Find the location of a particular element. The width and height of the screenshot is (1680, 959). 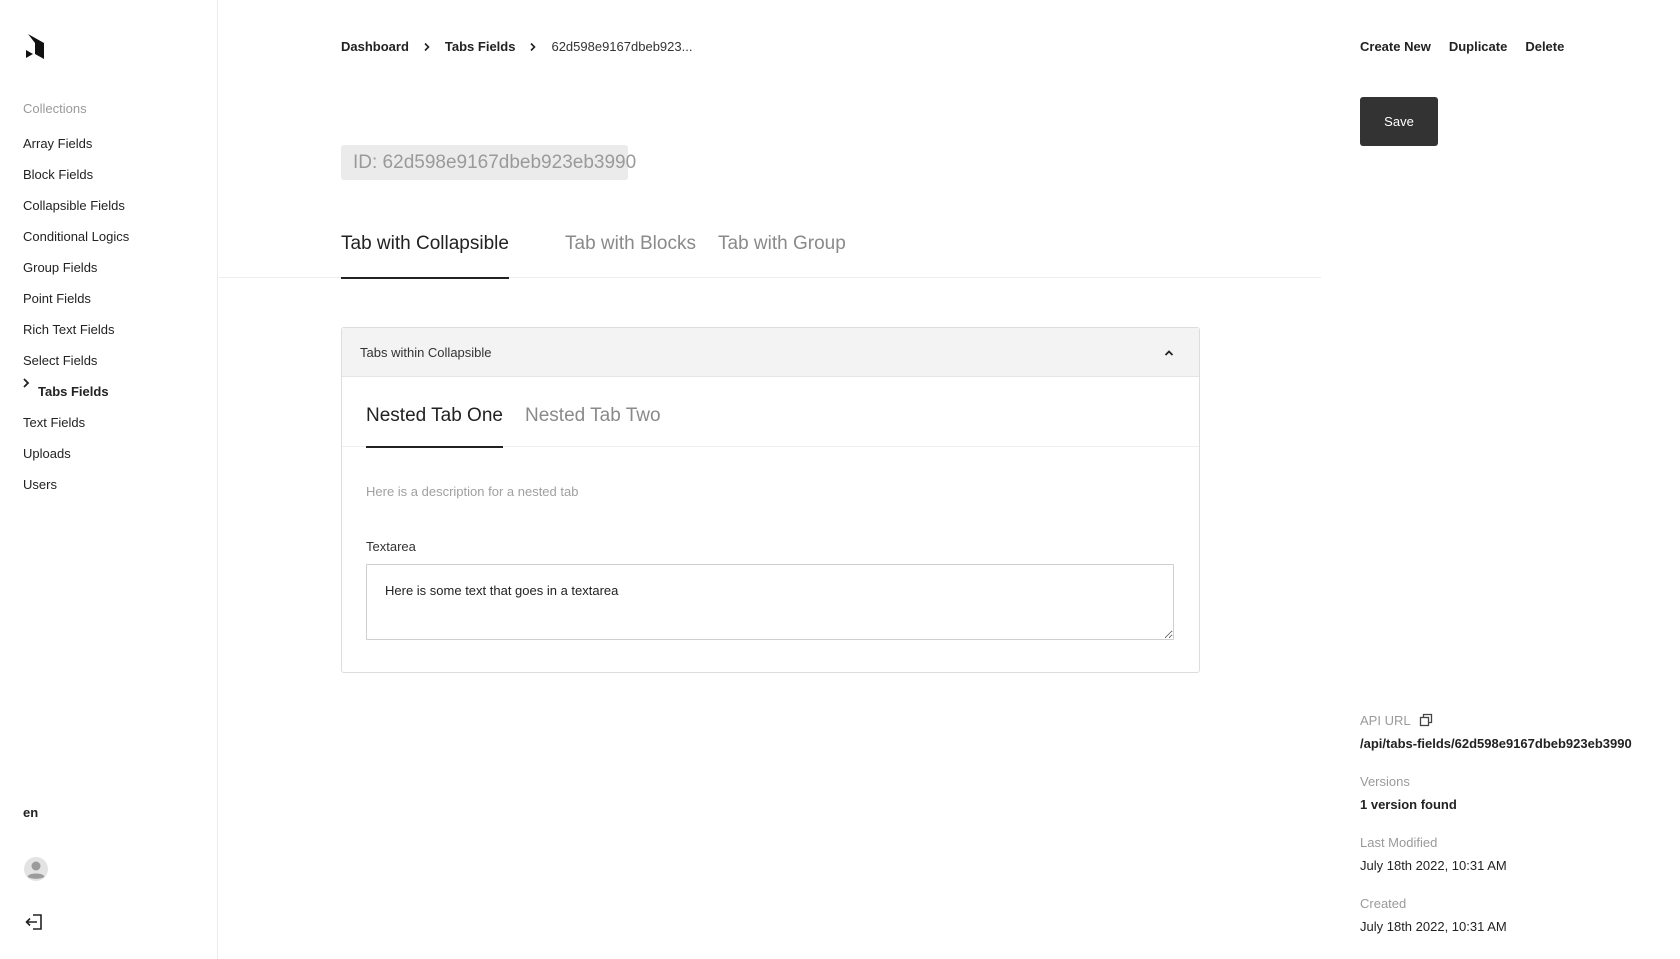

created-label: Created is located at coordinates (1383, 903).